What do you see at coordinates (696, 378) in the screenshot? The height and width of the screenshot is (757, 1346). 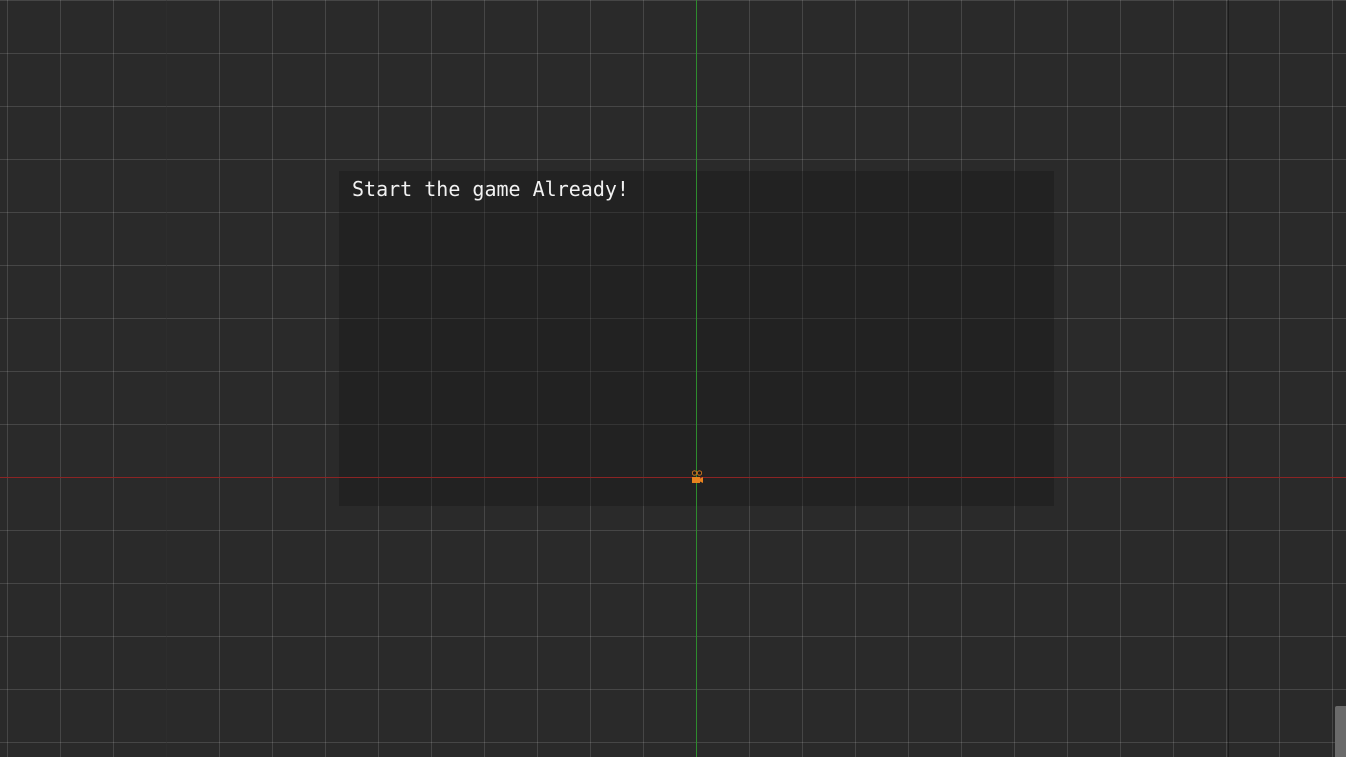 I see `y-axis-line` at bounding box center [696, 378].